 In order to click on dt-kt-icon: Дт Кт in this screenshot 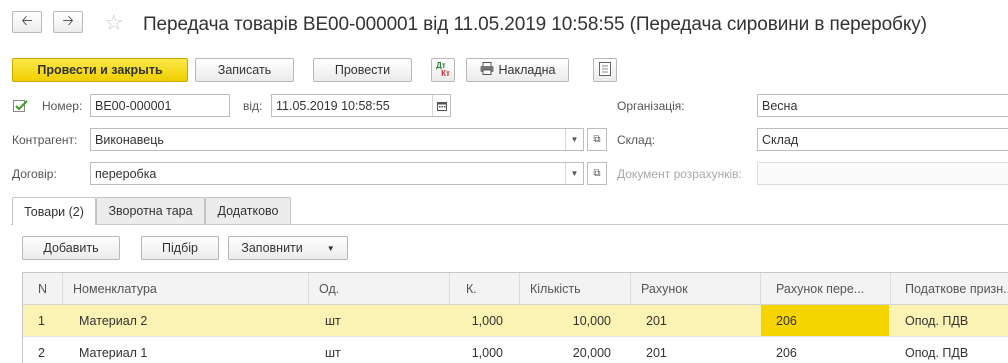, I will do `click(443, 69)`.